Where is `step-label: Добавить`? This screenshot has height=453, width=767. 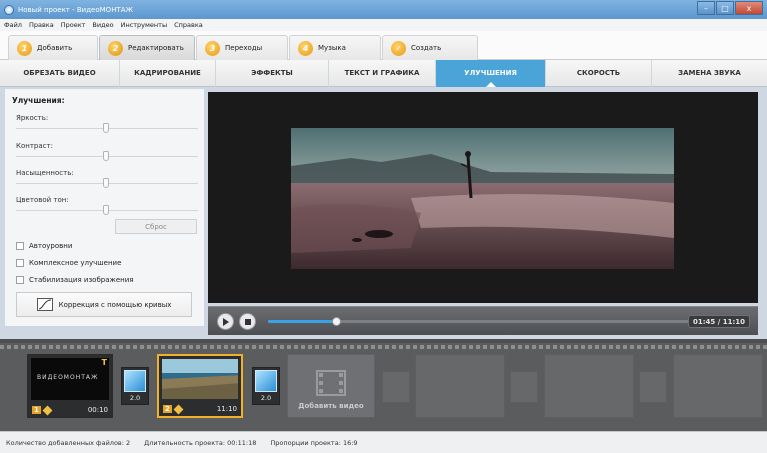
step-label: Добавить is located at coordinates (55, 48).